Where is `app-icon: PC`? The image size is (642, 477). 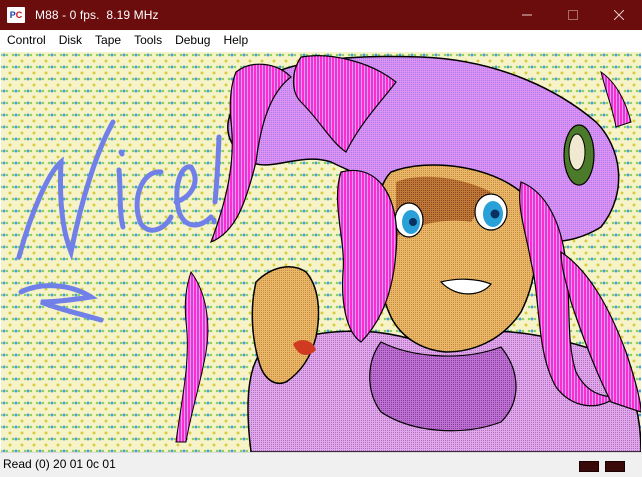 app-icon: PC is located at coordinates (16, 15).